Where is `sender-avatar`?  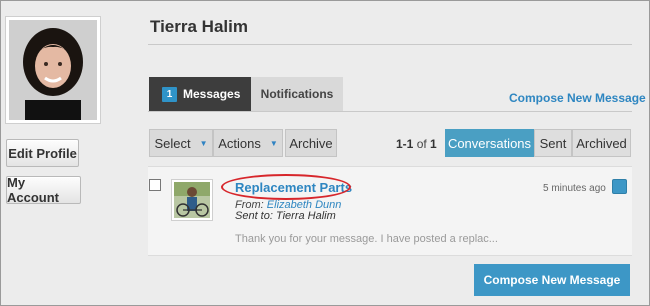 sender-avatar is located at coordinates (192, 200).